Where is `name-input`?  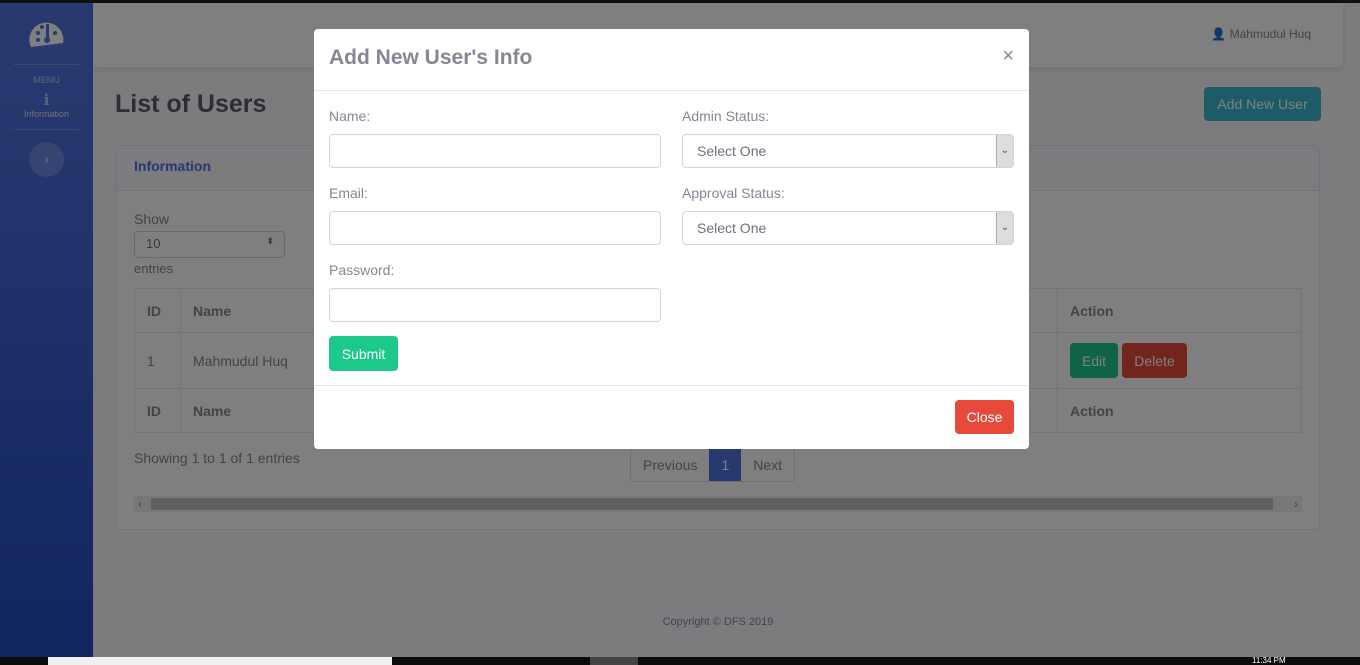 name-input is located at coordinates (495, 151).